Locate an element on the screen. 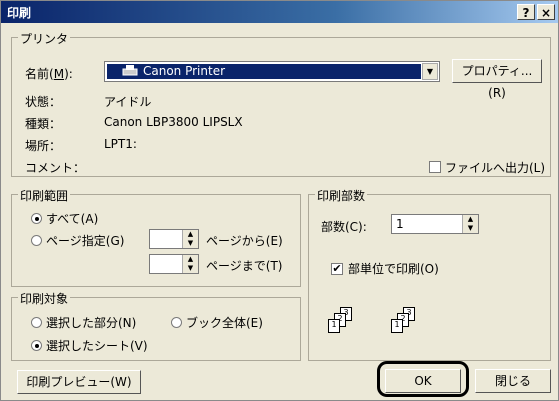  print-target-group-title: 印刷対象 is located at coordinates (44, 298).